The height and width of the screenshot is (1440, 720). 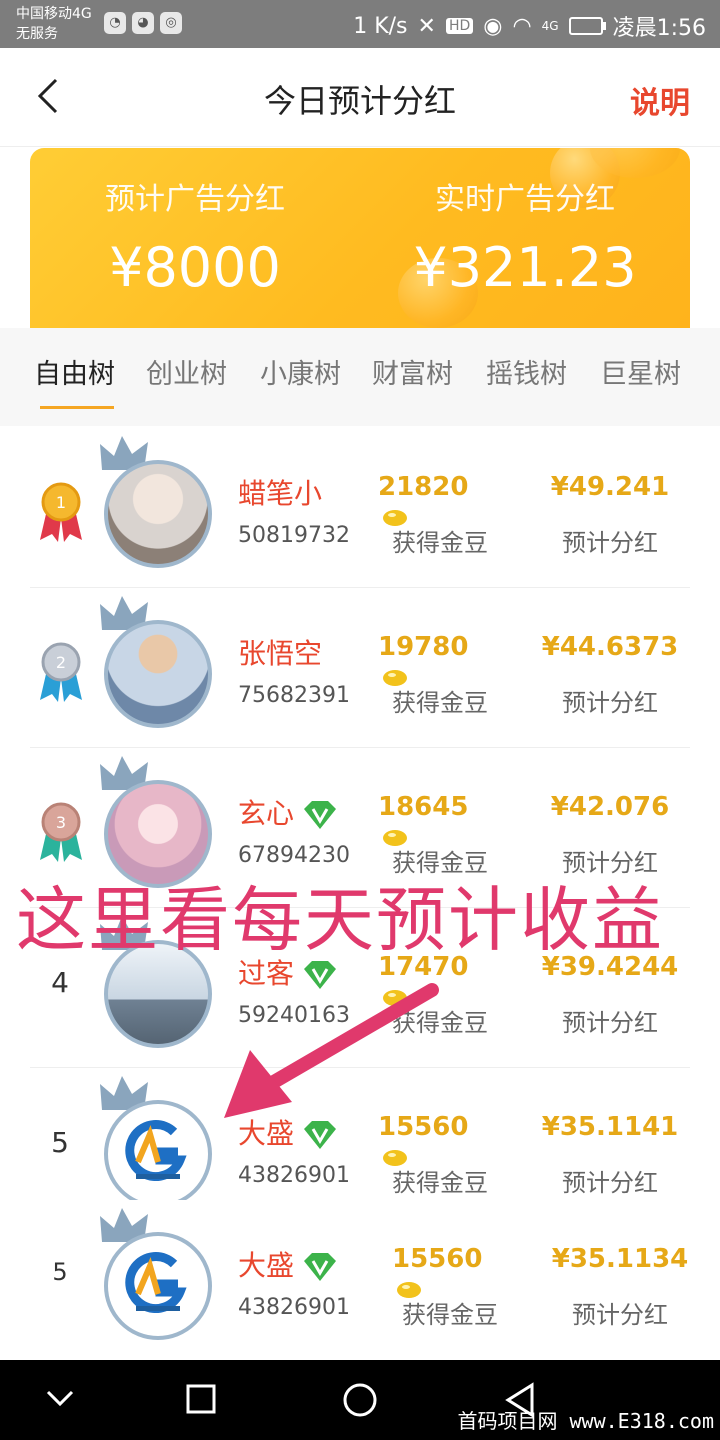 What do you see at coordinates (660, 100) in the screenshot?
I see `explain-button: 说明` at bounding box center [660, 100].